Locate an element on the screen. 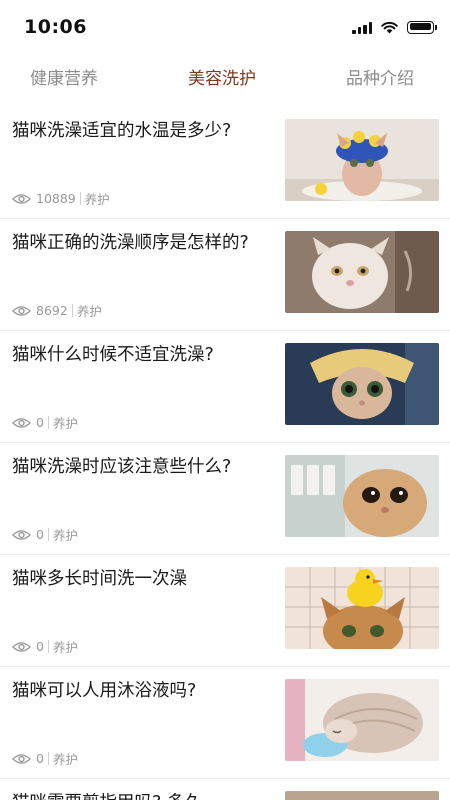  article-title: 猫咪需要剪指甲吗? 多久 is located at coordinates (107, 794).